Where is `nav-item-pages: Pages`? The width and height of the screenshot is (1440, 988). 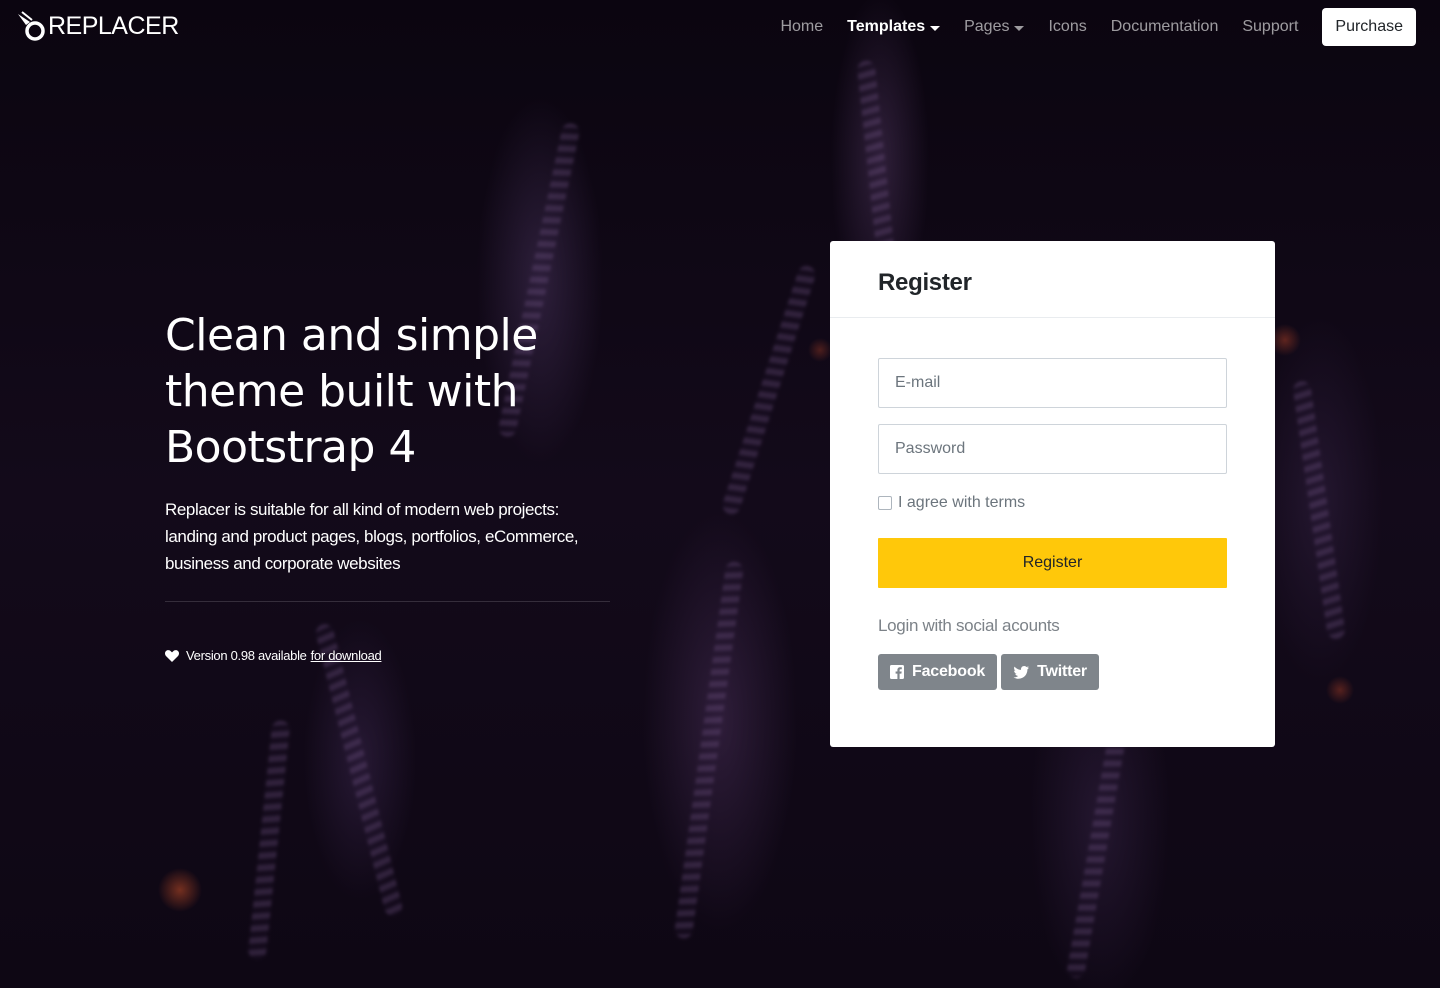 nav-item-pages: Pages is located at coordinates (994, 27).